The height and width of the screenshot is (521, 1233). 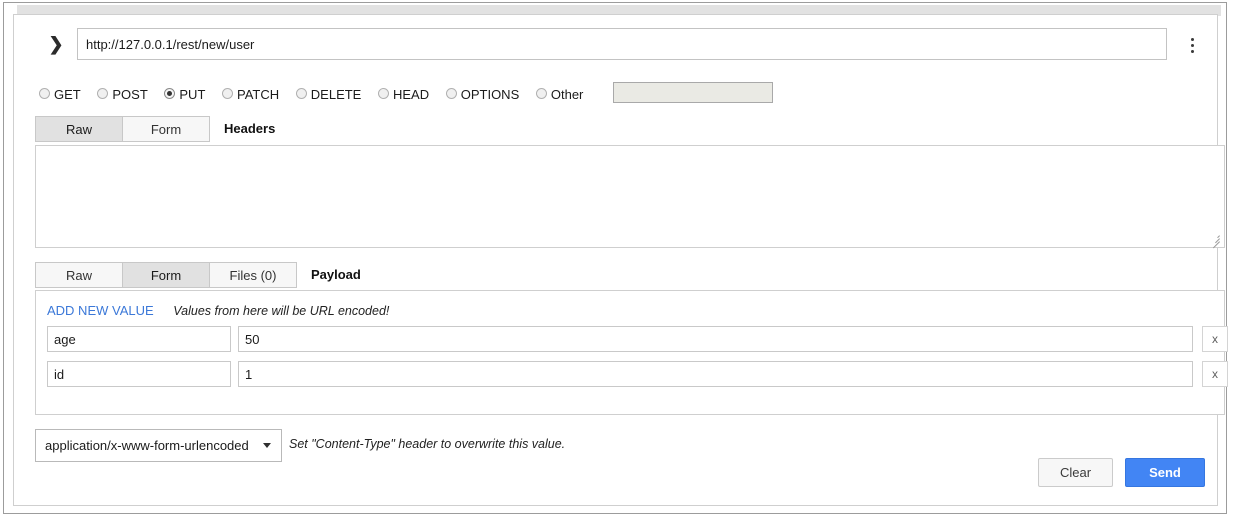 I want to click on payload-delete-button-0: x, so click(x=1215, y=339).